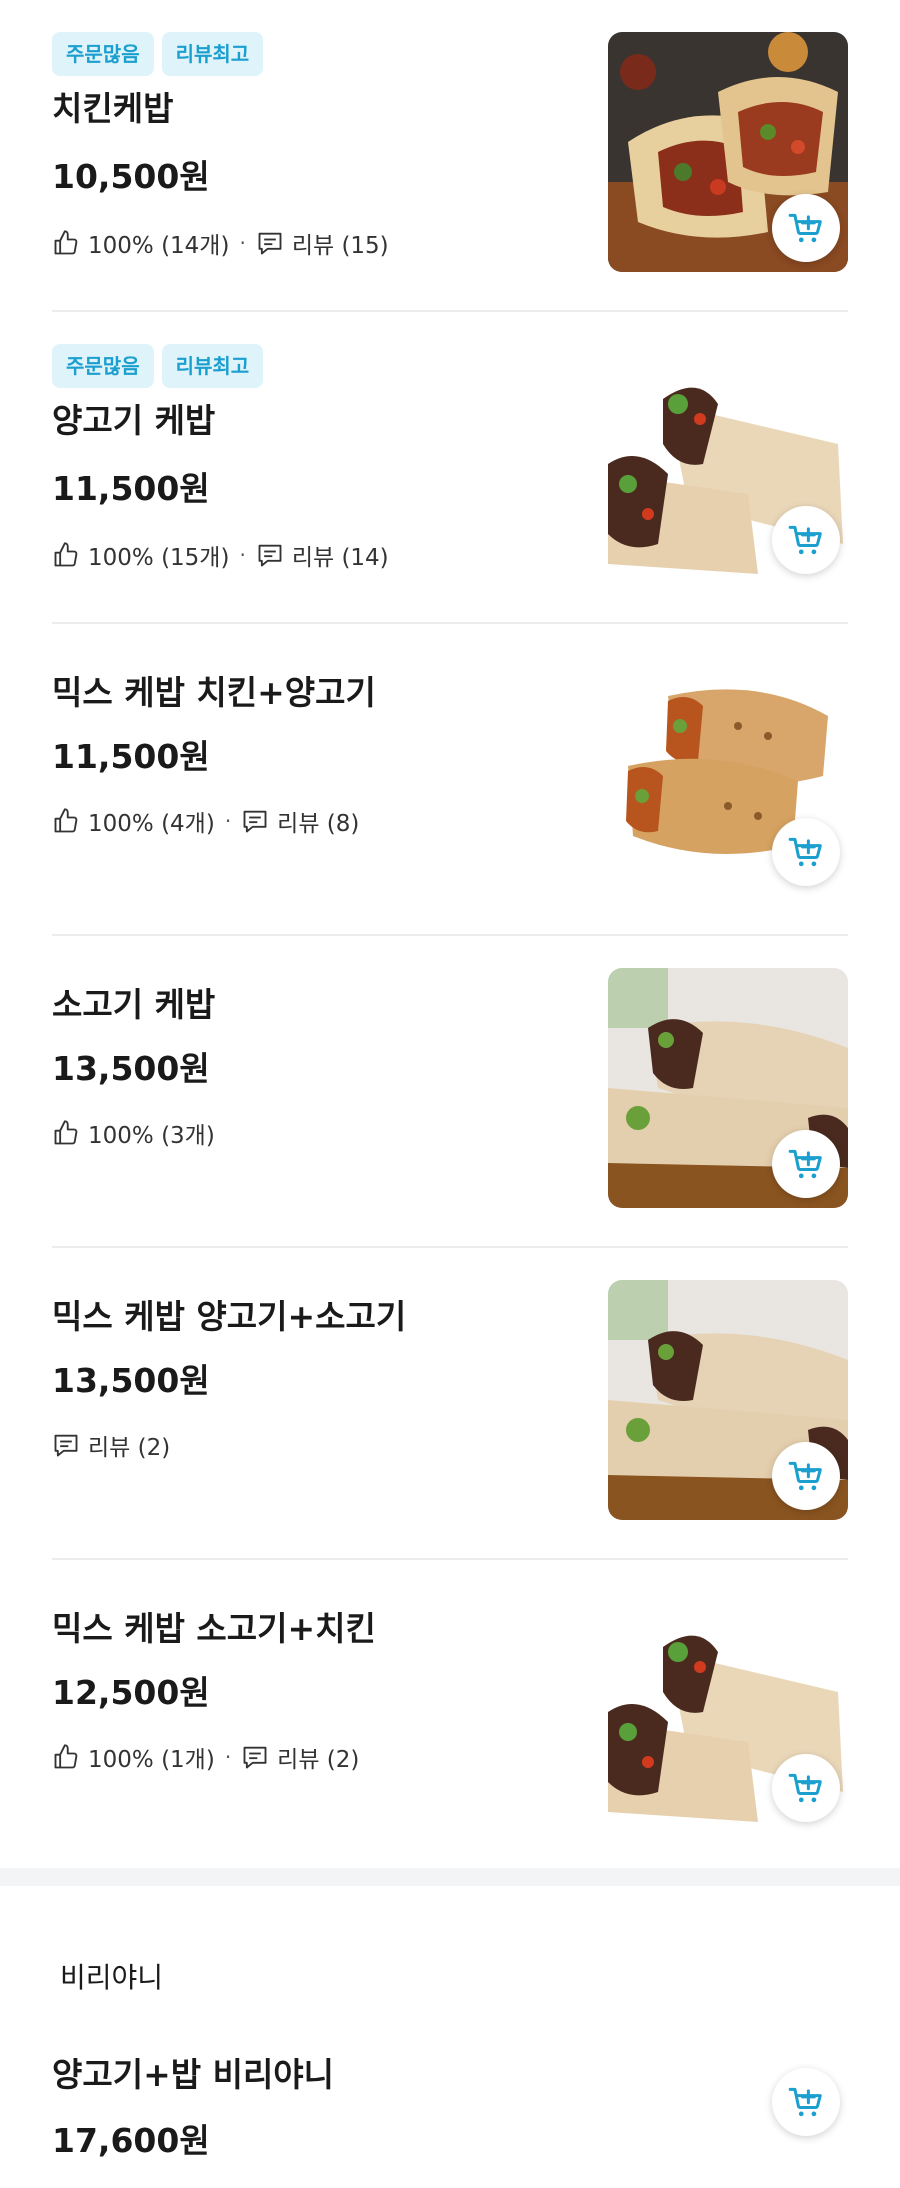 The width and height of the screenshot is (900, 2188). I want to click on menu-item-mix-kebab-chicken-lamb: 믹스 케밥 치킨+양고기 11,500원 100% (4개) · 리뷰 (8), so click(450, 780).